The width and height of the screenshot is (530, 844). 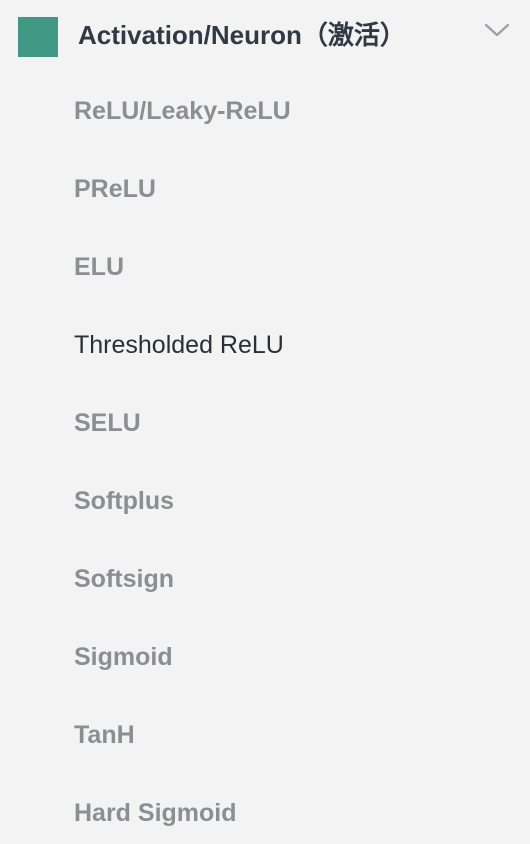 What do you see at coordinates (123, 657) in the screenshot?
I see `menu-item-sigmoid: Sigmoid` at bounding box center [123, 657].